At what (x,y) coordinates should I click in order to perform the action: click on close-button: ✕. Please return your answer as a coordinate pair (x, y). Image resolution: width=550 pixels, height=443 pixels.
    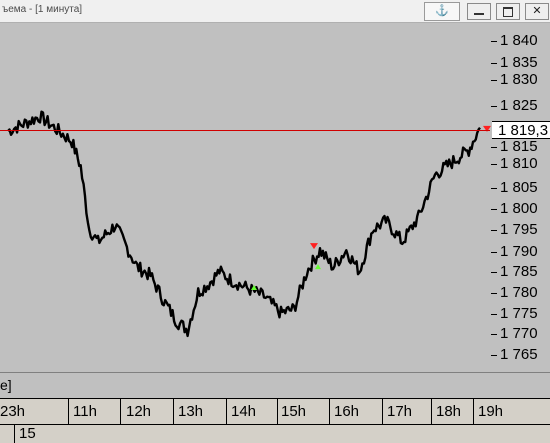
    Looking at the image, I should click on (537, 11).